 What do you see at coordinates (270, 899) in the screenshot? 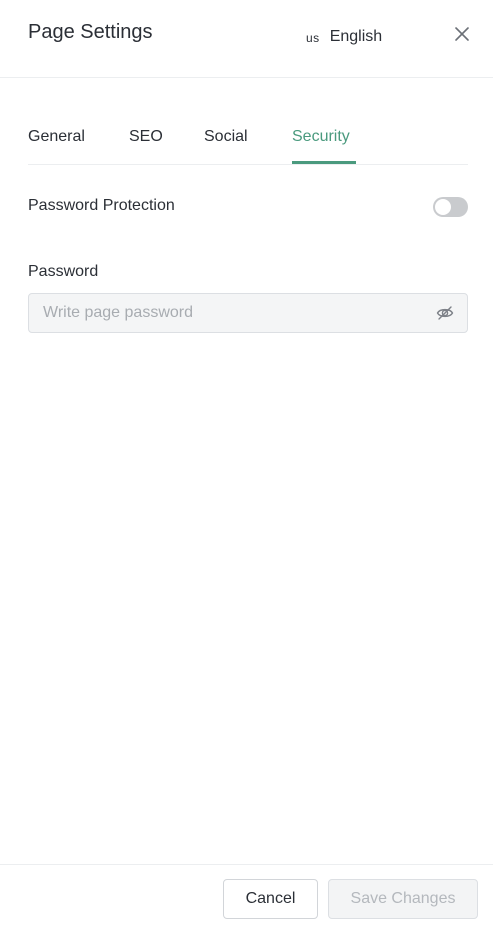
I see `cancel-button: Cancel` at bounding box center [270, 899].